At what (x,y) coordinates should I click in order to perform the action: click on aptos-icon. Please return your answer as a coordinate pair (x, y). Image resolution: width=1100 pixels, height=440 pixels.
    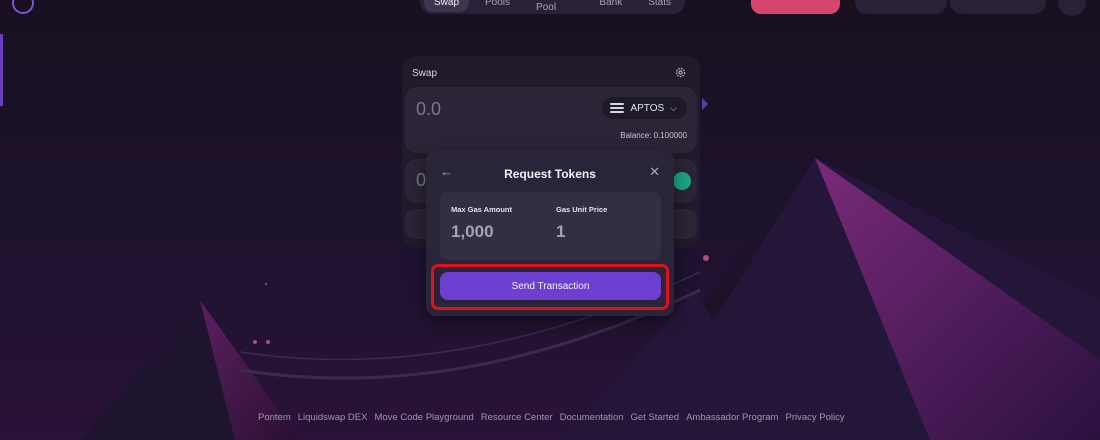
    Looking at the image, I should click on (617, 108).